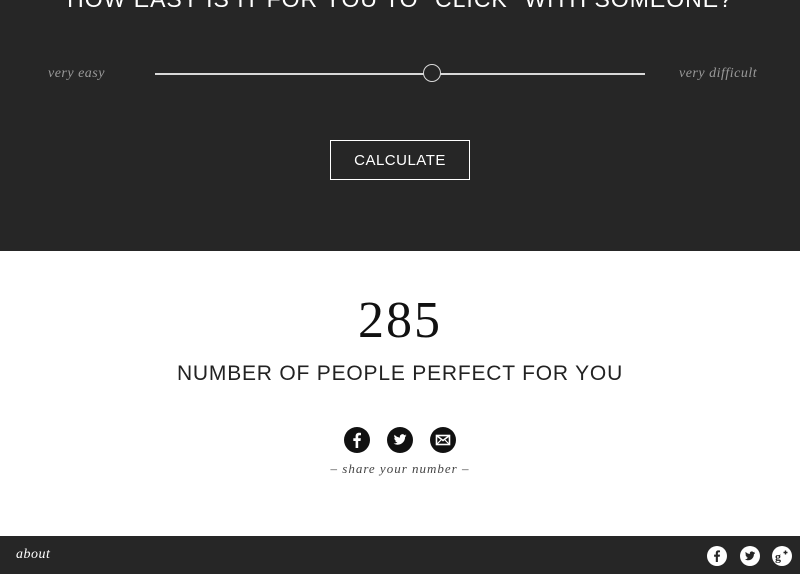 This screenshot has width=800, height=574. What do you see at coordinates (718, 73) in the screenshot?
I see `slider-max-label: very difficult` at bounding box center [718, 73].